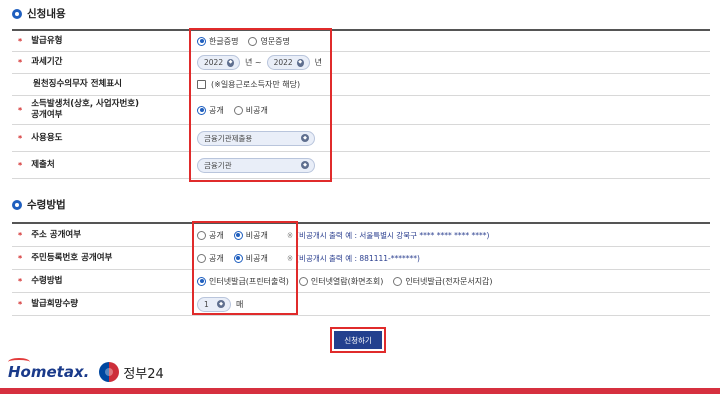 This screenshot has height=402, width=720. I want to click on radio-rrn-public: 공개, so click(210, 258).